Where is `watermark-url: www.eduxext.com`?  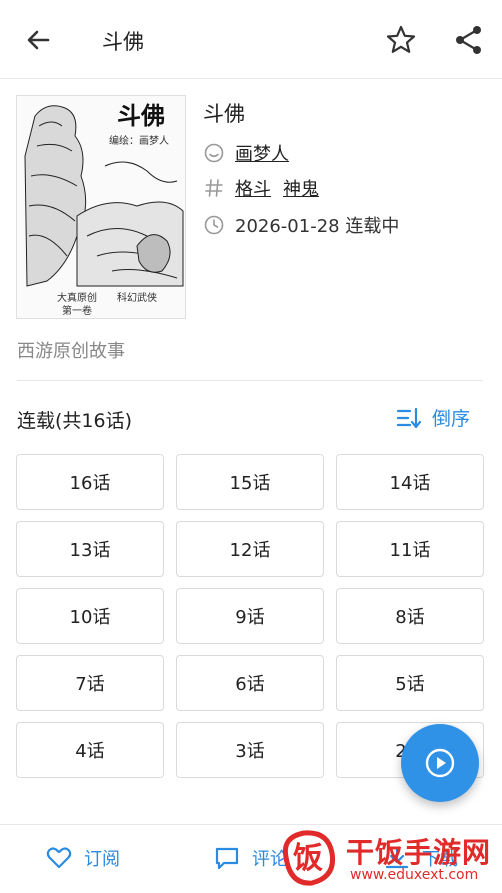
watermark-url: www.eduxext.com is located at coordinates (414, 875).